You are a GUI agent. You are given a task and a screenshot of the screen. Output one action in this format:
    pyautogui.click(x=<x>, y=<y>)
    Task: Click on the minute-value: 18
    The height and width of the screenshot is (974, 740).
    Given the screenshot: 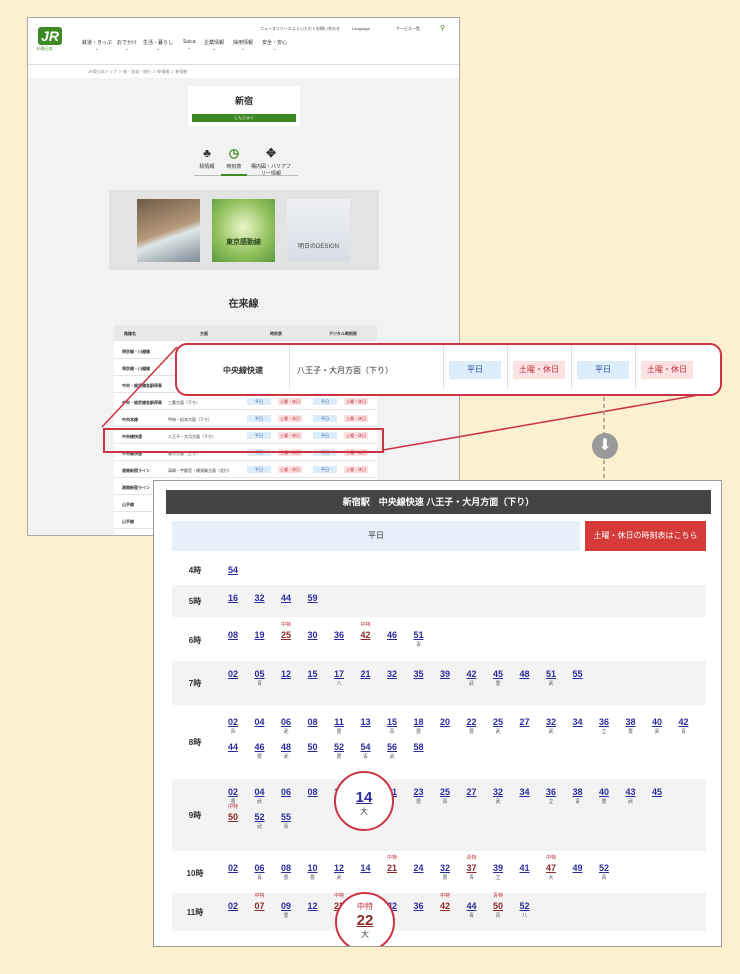 What is the action you would take?
    pyautogui.click(x=419, y=722)
    